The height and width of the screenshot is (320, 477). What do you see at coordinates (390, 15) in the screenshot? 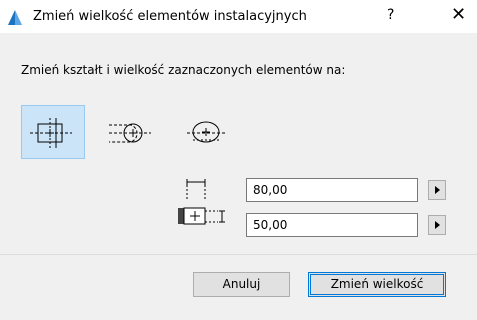
I see `help-button: ?` at bounding box center [390, 15].